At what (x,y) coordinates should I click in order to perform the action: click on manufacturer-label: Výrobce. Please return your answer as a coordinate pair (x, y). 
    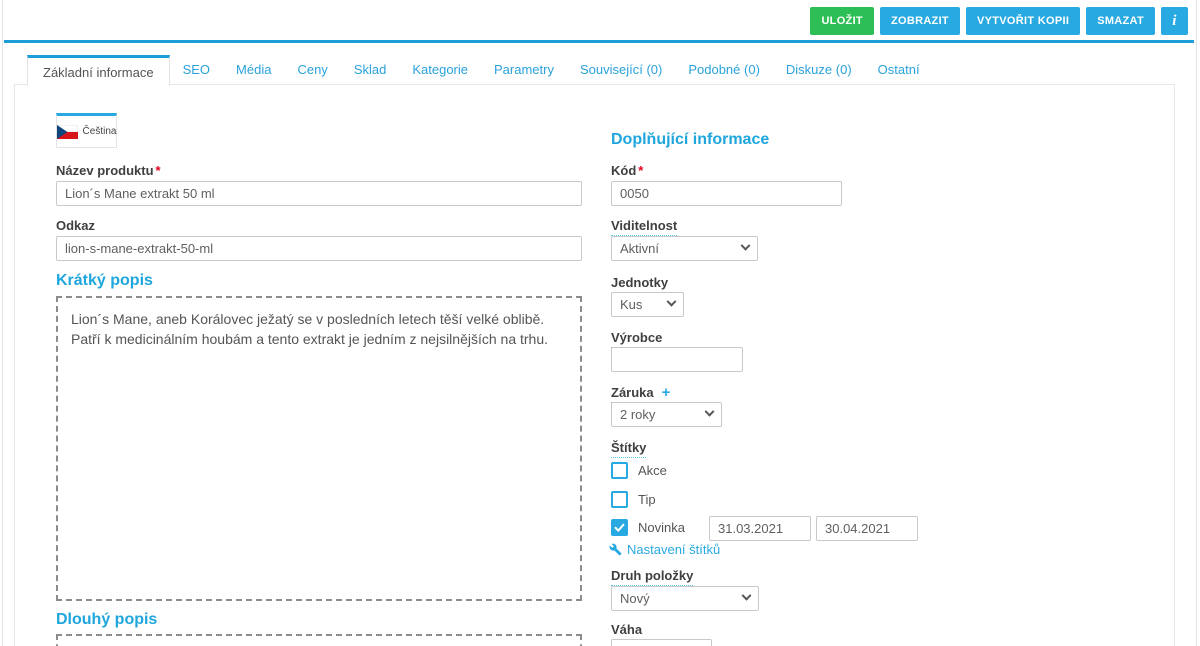
    Looking at the image, I should click on (637, 339).